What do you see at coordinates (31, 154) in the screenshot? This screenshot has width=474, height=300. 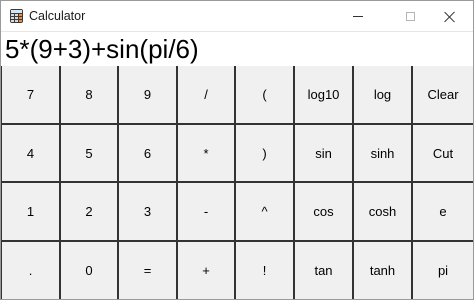 I see `key-4: 4` at bounding box center [31, 154].